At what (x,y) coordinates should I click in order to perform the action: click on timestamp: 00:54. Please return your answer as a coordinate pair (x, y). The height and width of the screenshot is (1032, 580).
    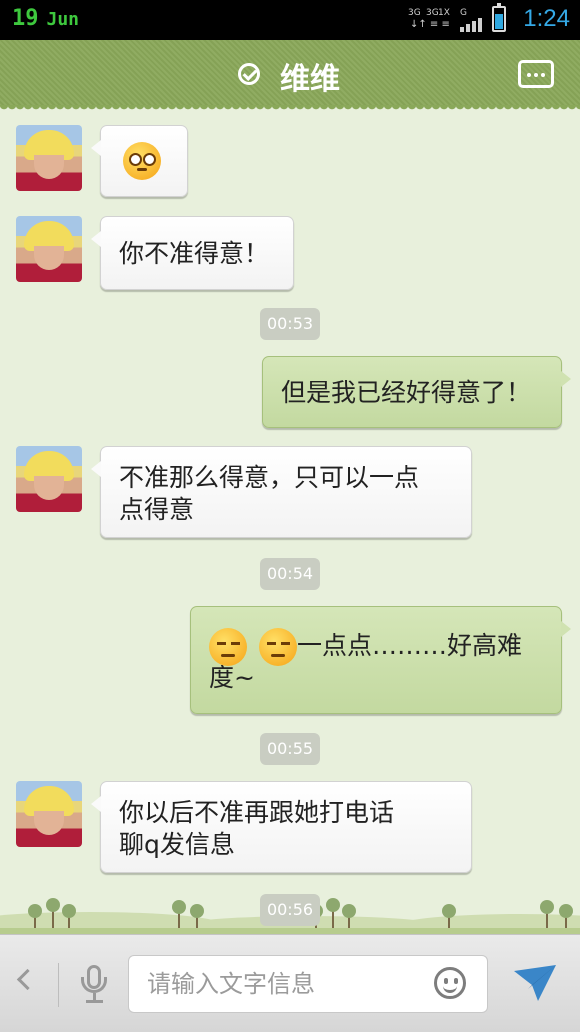
    Looking at the image, I should click on (290, 574).